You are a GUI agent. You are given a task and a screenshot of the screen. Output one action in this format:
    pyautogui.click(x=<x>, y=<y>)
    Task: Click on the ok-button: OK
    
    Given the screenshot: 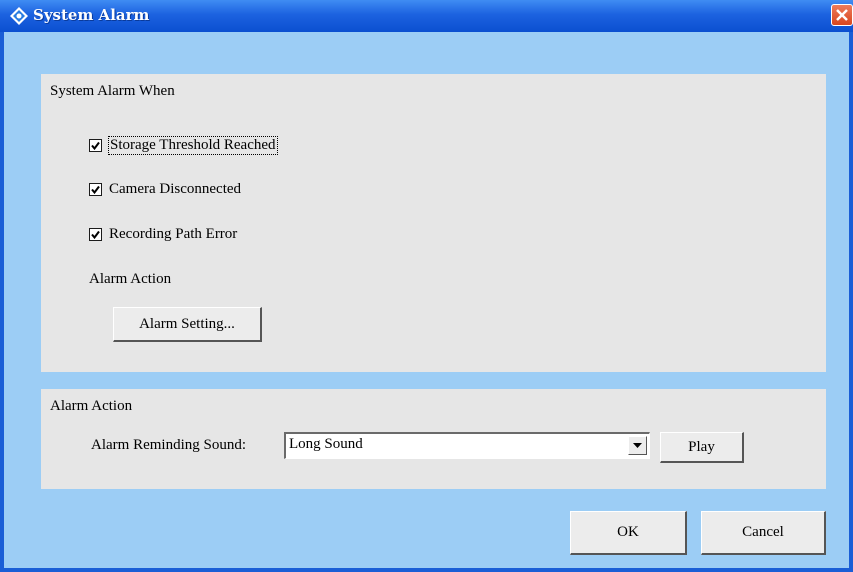 What is the action you would take?
    pyautogui.click(x=628, y=533)
    